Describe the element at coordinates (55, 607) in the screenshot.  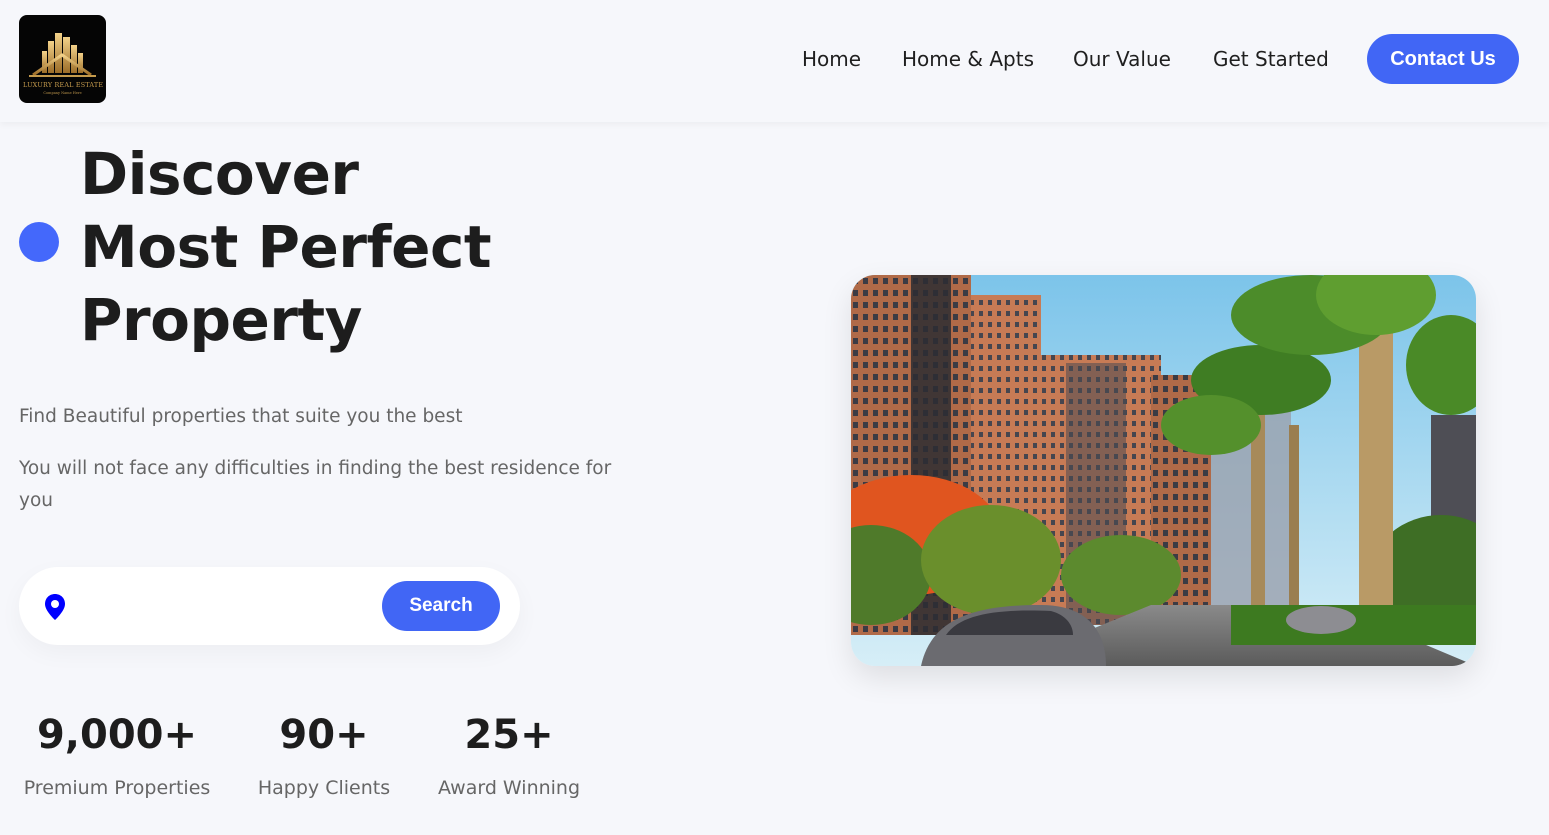
I see `map-pin-icon` at that location.